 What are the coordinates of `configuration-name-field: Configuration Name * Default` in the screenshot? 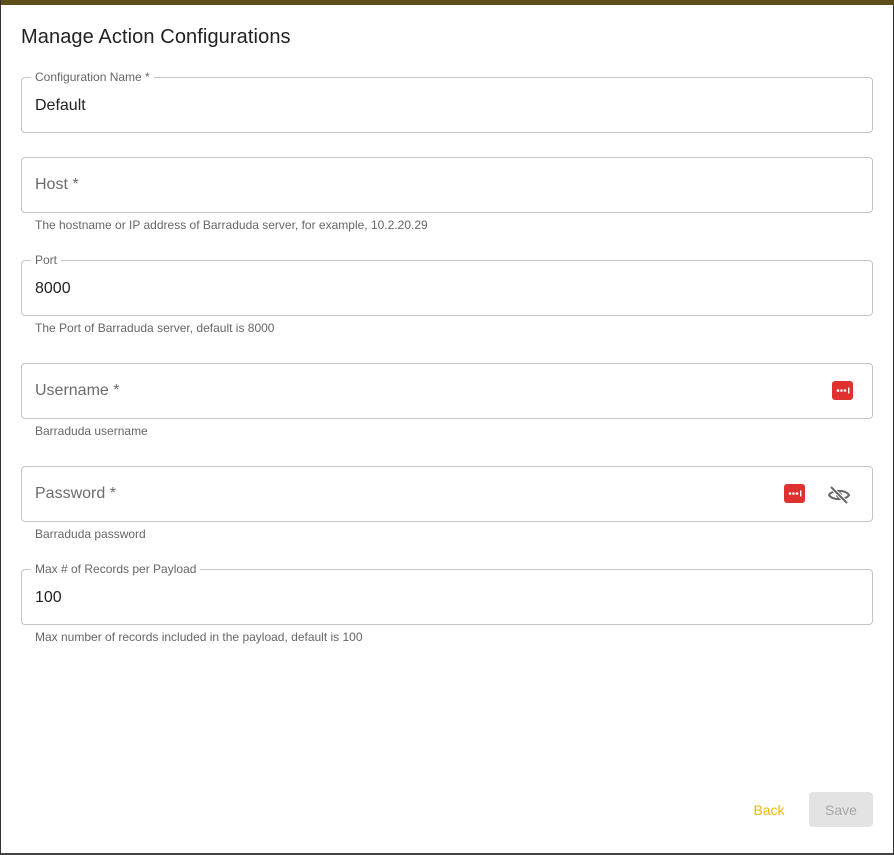 It's located at (447, 101).